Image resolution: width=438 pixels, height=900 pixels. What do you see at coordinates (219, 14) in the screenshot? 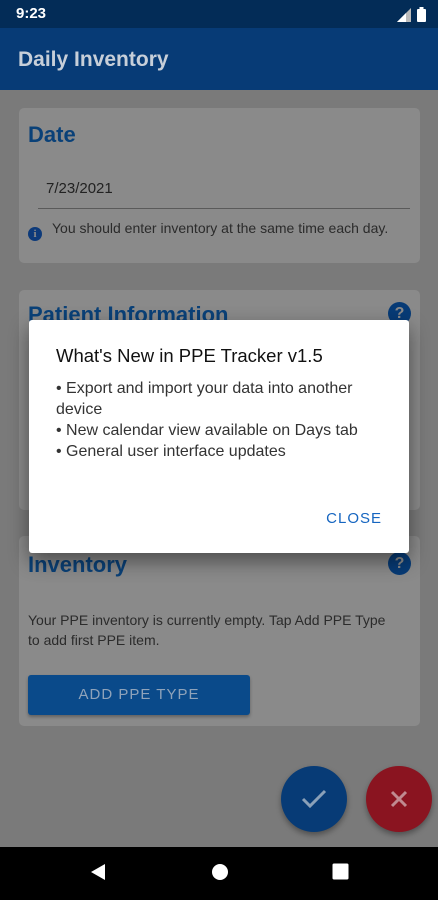
I see `status-bar: 9:23` at bounding box center [219, 14].